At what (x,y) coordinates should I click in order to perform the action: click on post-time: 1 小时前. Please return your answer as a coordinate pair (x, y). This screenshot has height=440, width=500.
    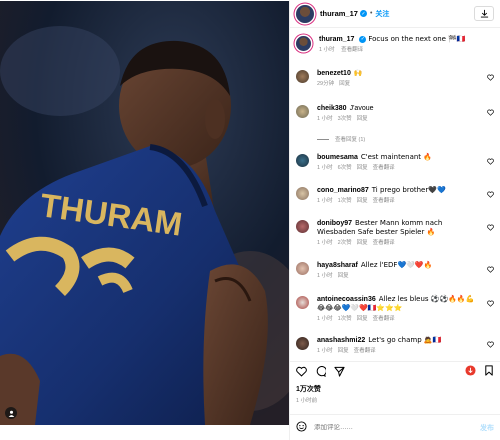
    Looking at the image, I should click on (307, 401).